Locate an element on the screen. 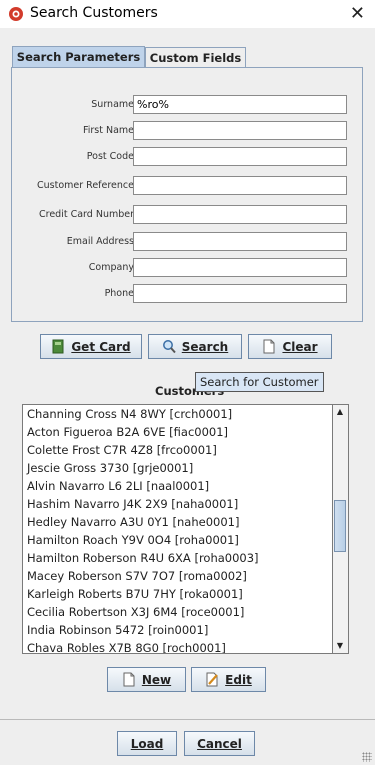  post-code-label: Post Code is located at coordinates (110, 156).